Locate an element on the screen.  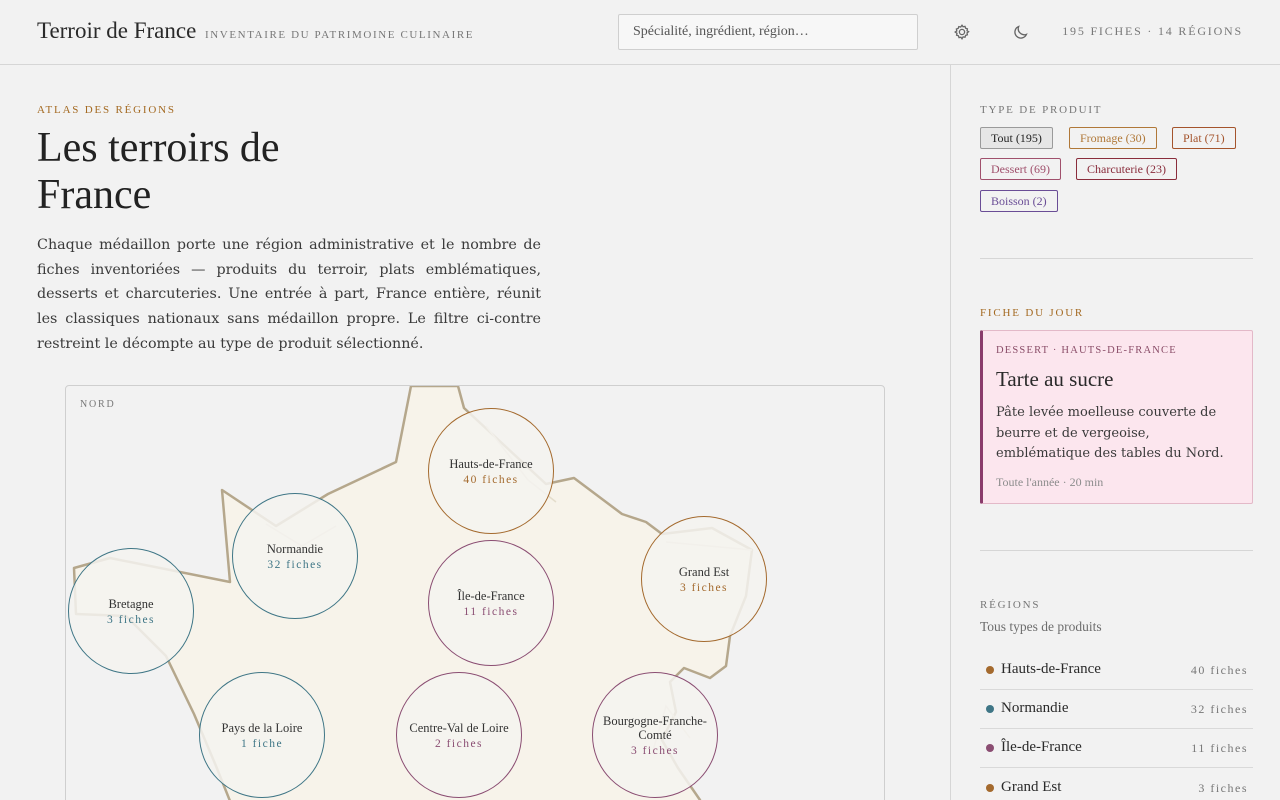
medallion-bourgogne-franche-comte: Bourgogne-Franche-Comté 3 fiches is located at coordinates (655, 735).